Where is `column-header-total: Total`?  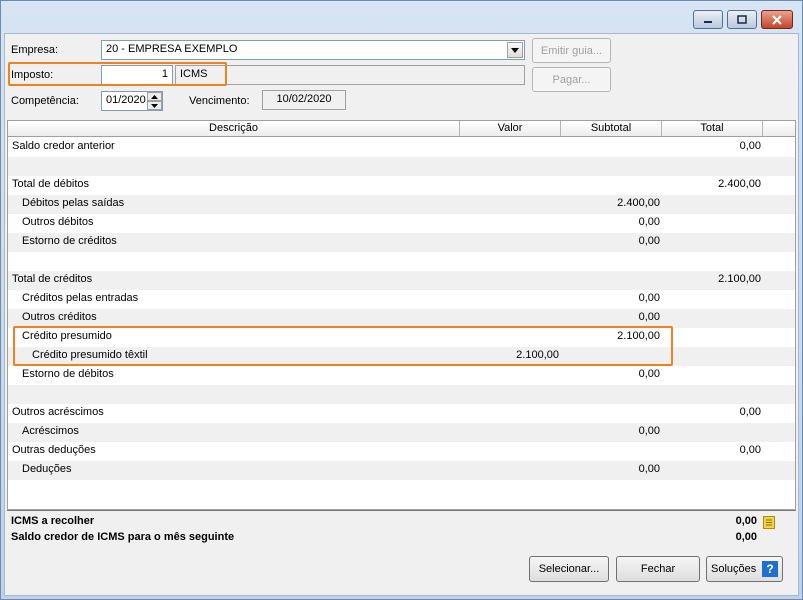 column-header-total: Total is located at coordinates (712, 128).